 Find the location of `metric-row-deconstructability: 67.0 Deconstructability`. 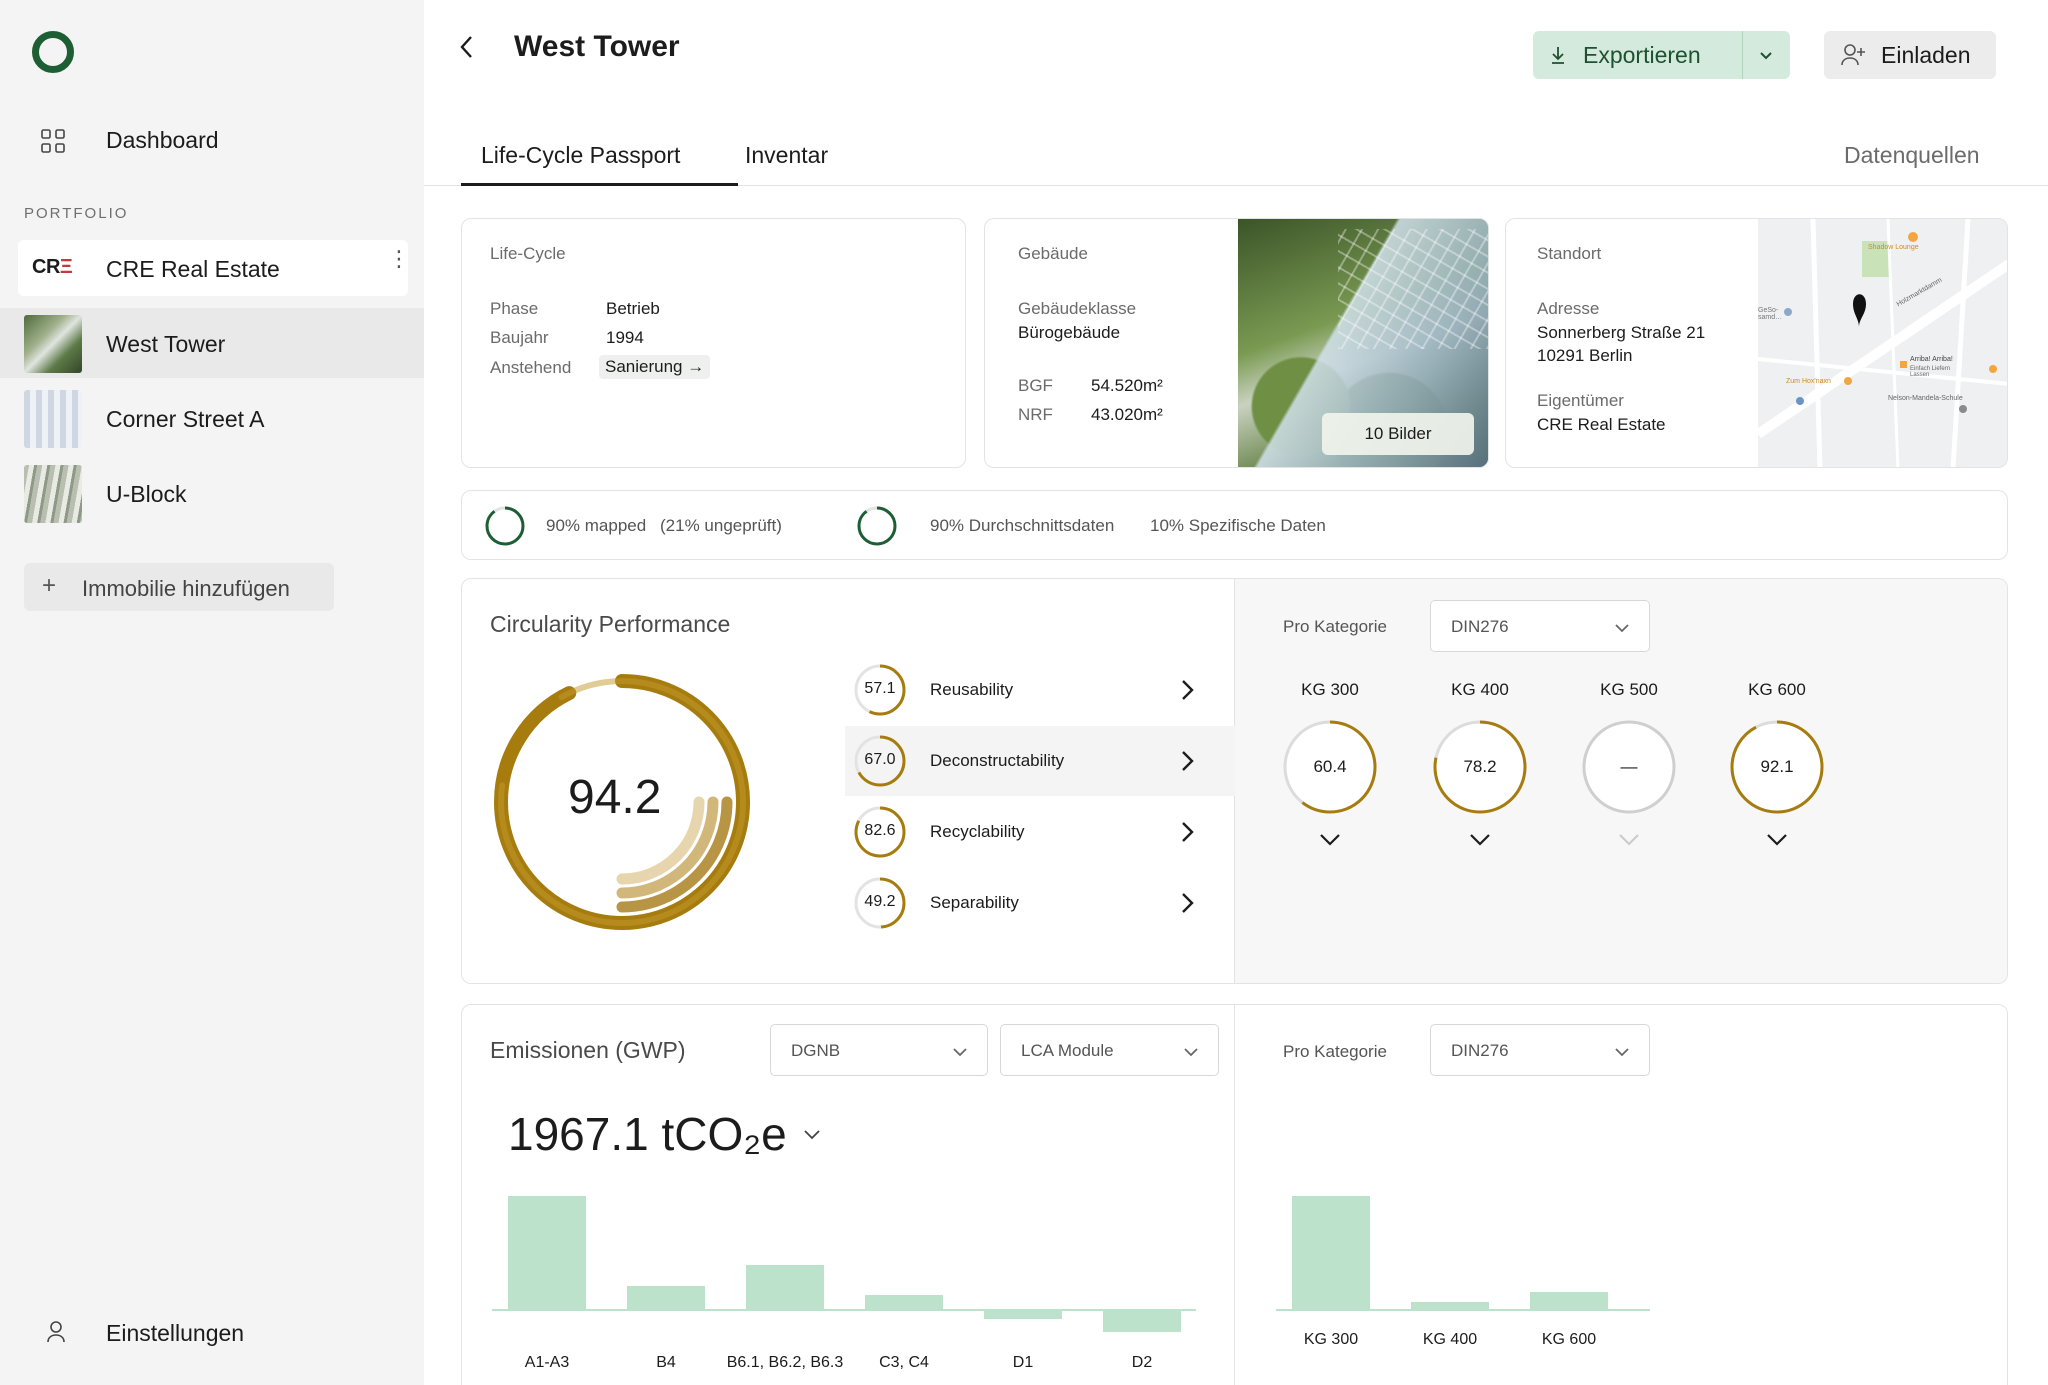

metric-row-deconstructability: 67.0 Deconstructability is located at coordinates (1040, 761).